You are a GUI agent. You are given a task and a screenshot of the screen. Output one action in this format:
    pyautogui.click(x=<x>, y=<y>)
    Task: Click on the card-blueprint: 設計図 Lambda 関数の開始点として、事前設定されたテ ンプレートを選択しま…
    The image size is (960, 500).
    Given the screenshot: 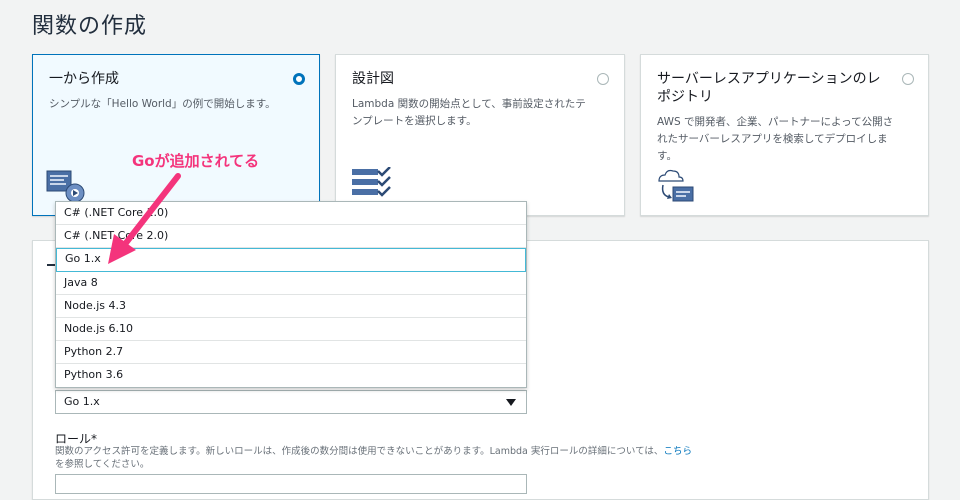 What is the action you would take?
    pyautogui.click(x=480, y=135)
    